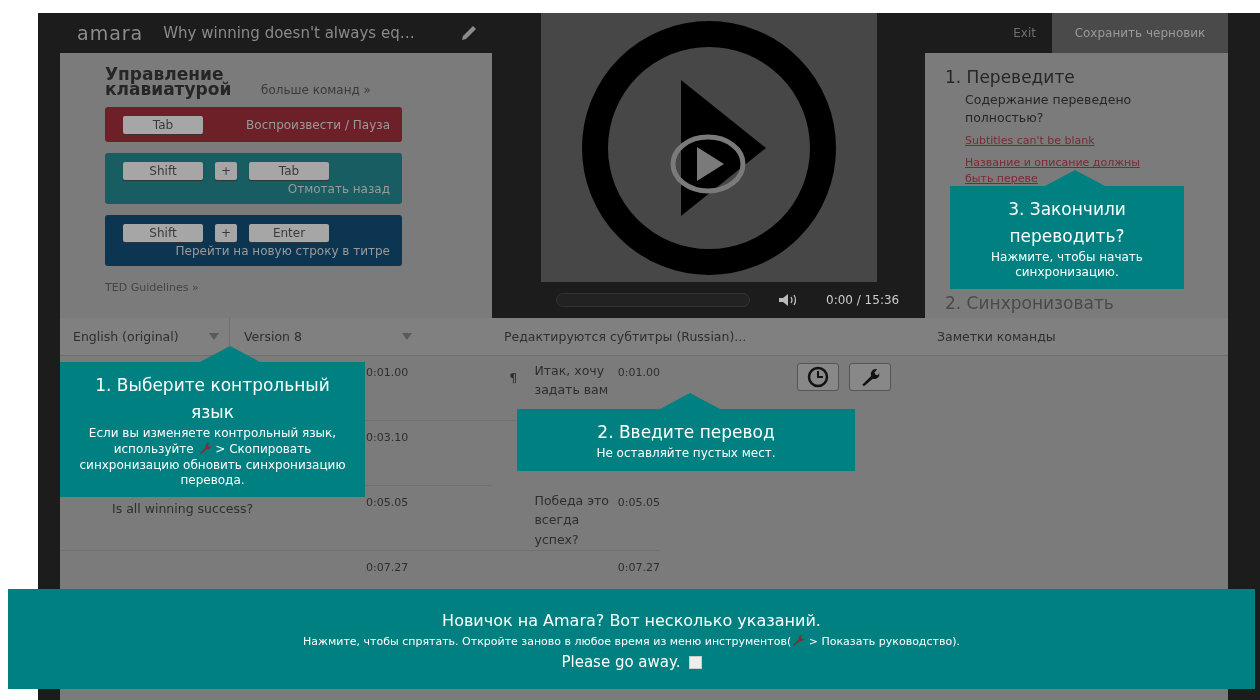 Image resolution: width=1260 pixels, height=700 pixels. What do you see at coordinates (361, 336) in the screenshot?
I see `version-dropdown: Version 8` at bounding box center [361, 336].